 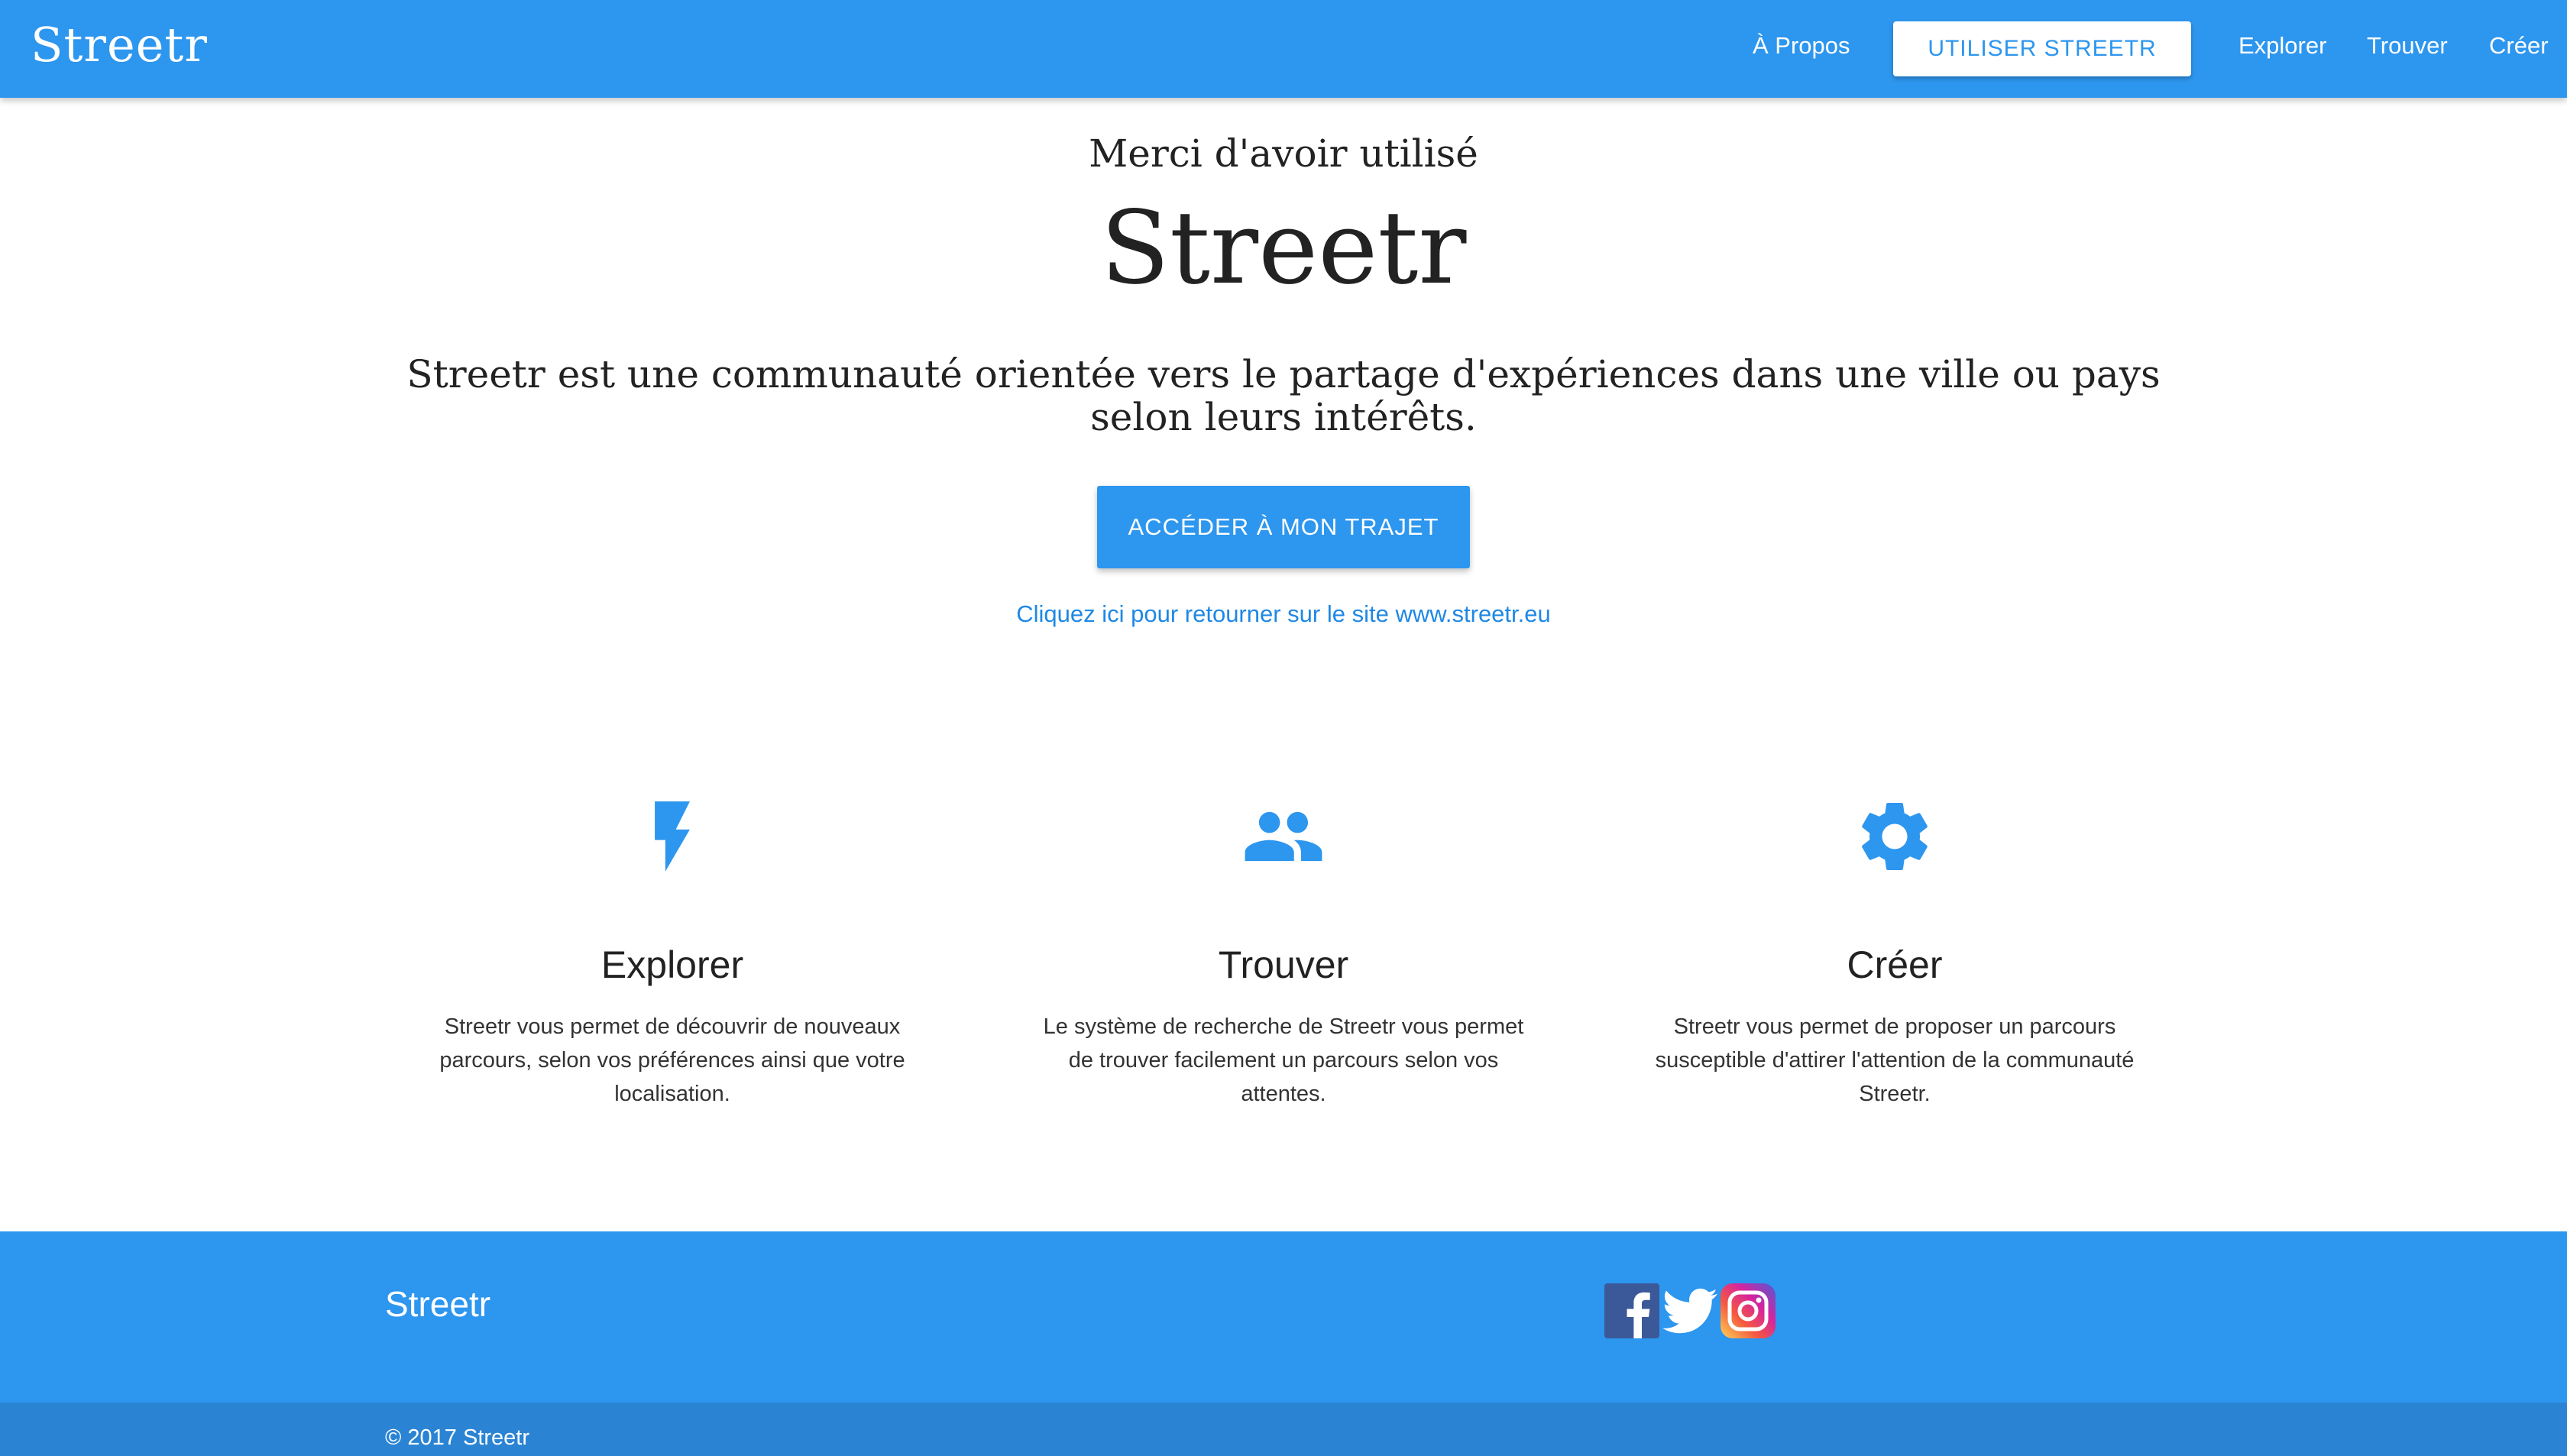 What do you see at coordinates (2519, 46) in the screenshot?
I see `nav-link-creer: Créer` at bounding box center [2519, 46].